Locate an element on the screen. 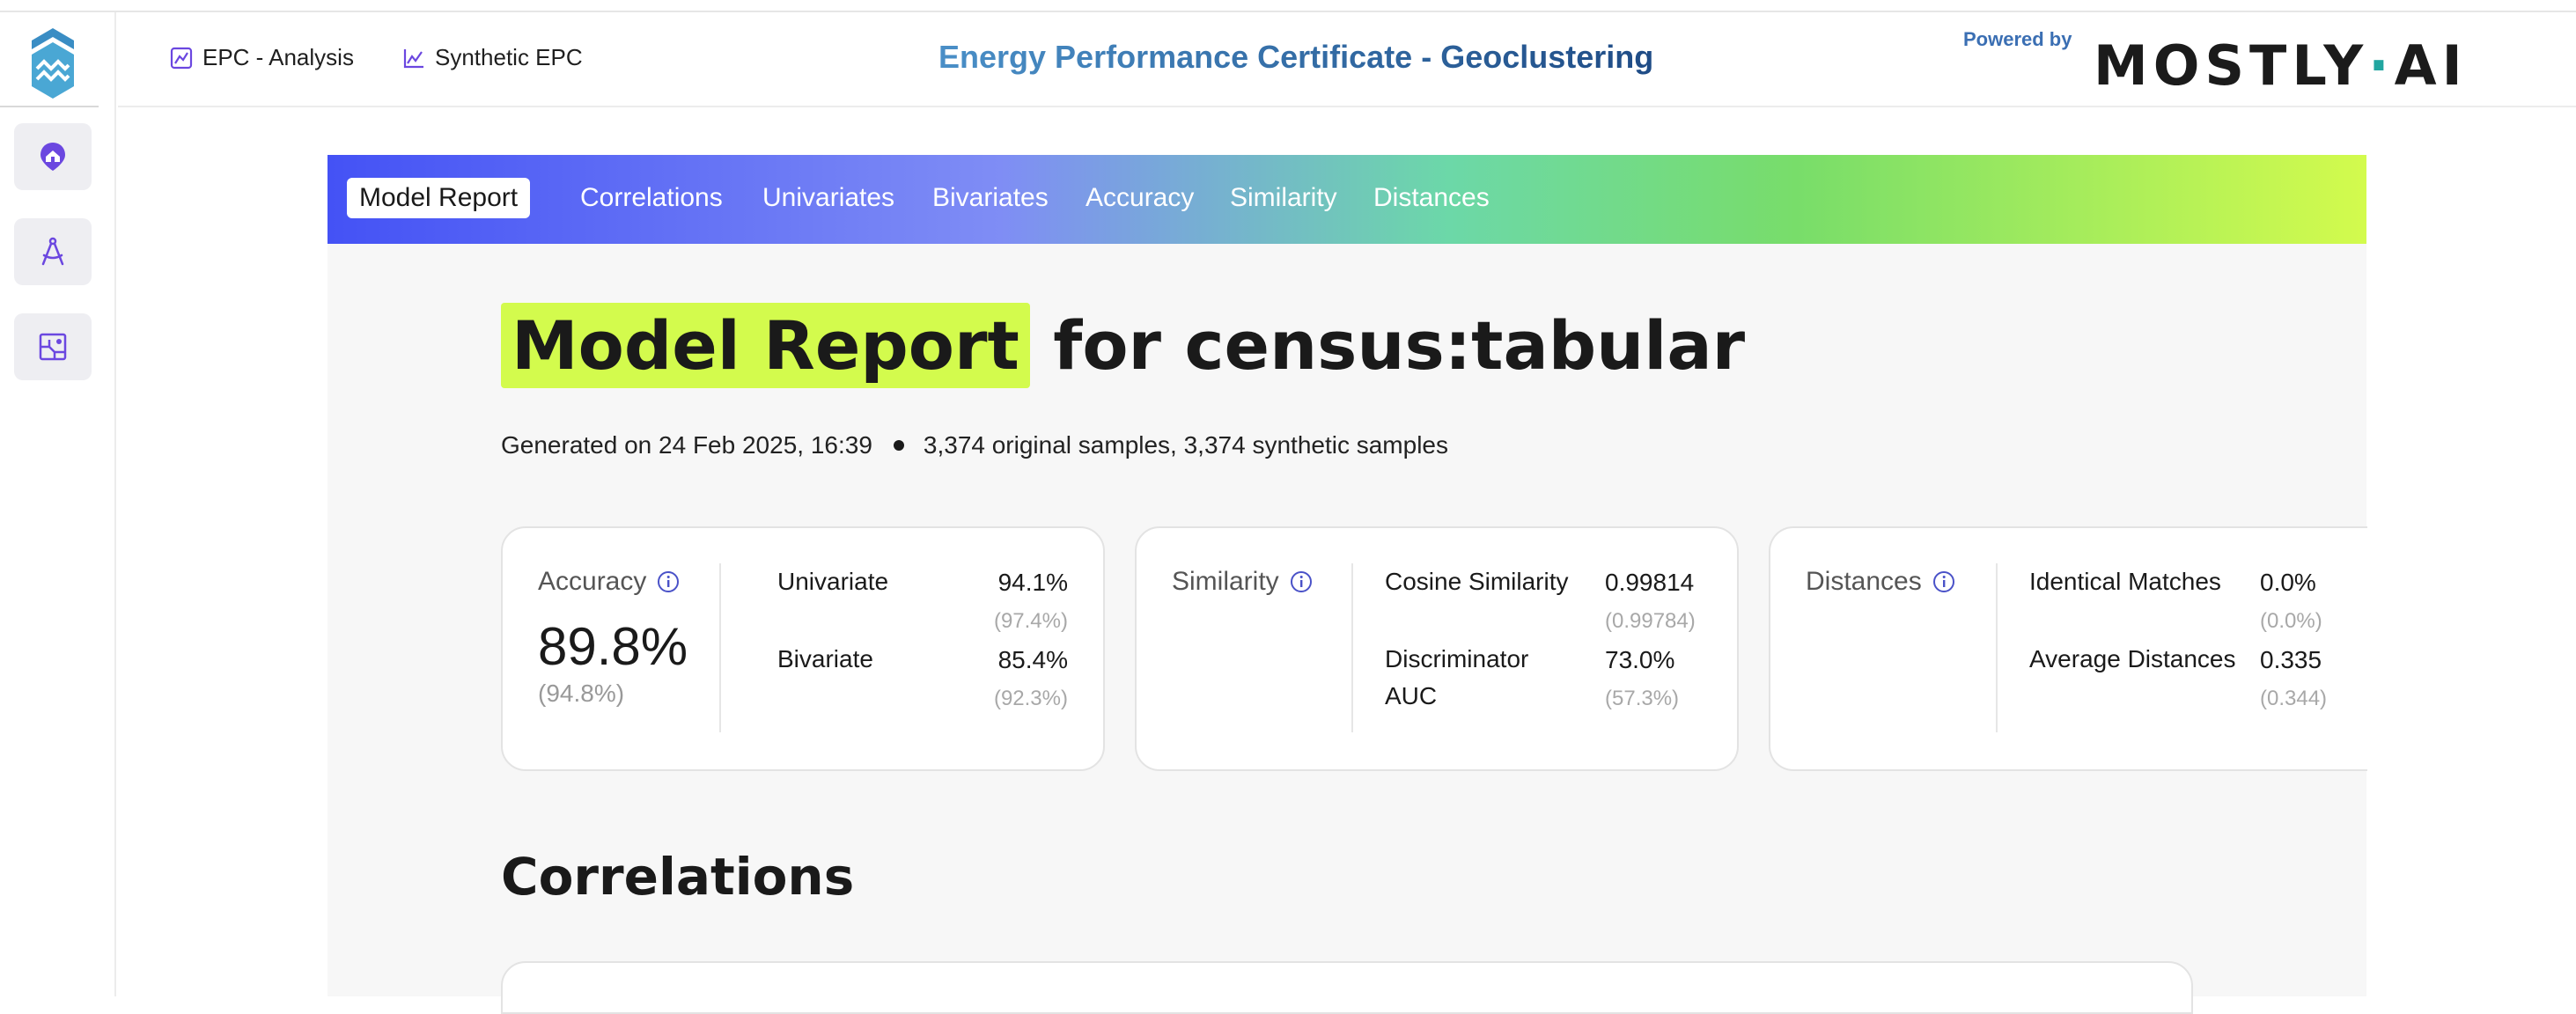  similarity-label: Similarity is located at coordinates (1225, 581).